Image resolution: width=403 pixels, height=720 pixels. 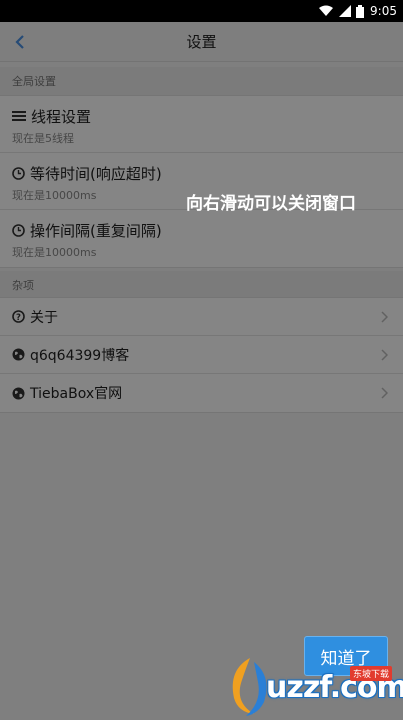 What do you see at coordinates (201, 11) in the screenshot?
I see `status-bar: 9:05` at bounding box center [201, 11].